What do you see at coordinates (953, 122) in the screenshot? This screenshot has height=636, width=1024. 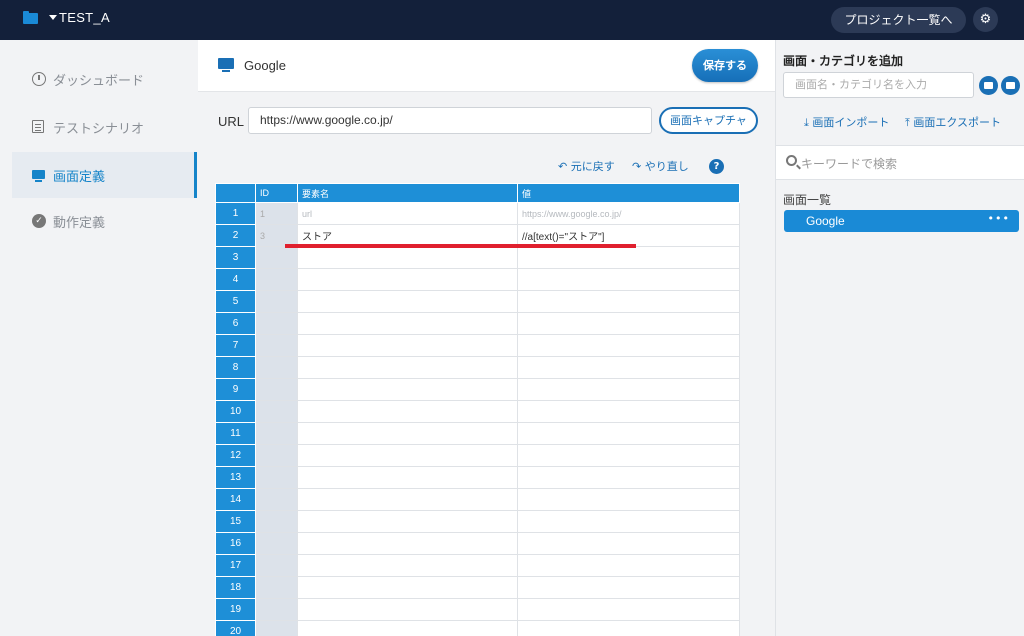 I see `export-link: ⤒ 画面エクスポート` at bounding box center [953, 122].